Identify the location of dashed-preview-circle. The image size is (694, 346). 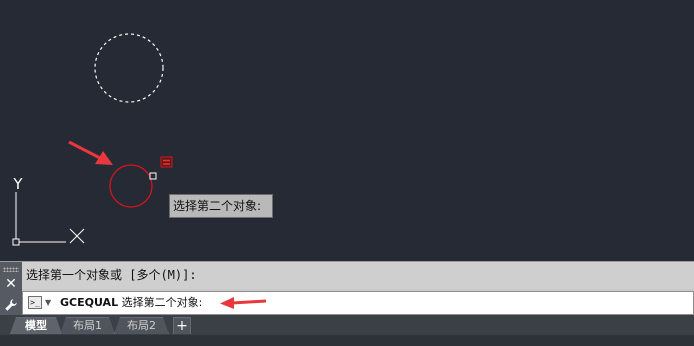
(129, 68).